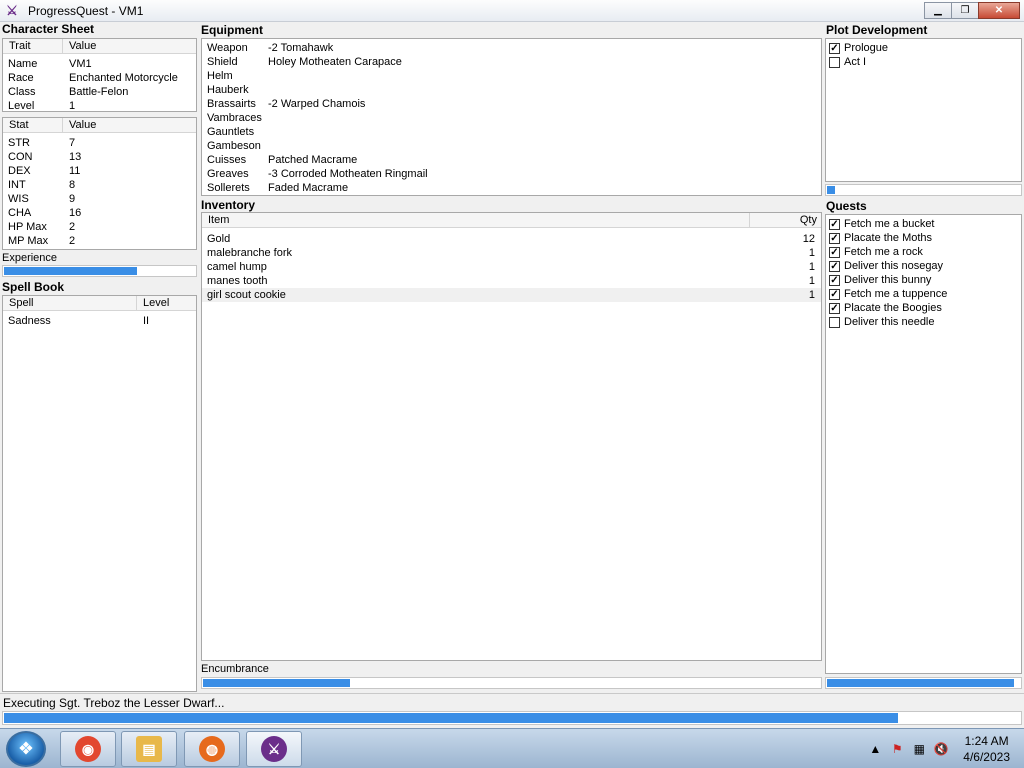  Describe the element at coordinates (941, 749) in the screenshot. I see `volume-muted-icon: 🔇` at that location.